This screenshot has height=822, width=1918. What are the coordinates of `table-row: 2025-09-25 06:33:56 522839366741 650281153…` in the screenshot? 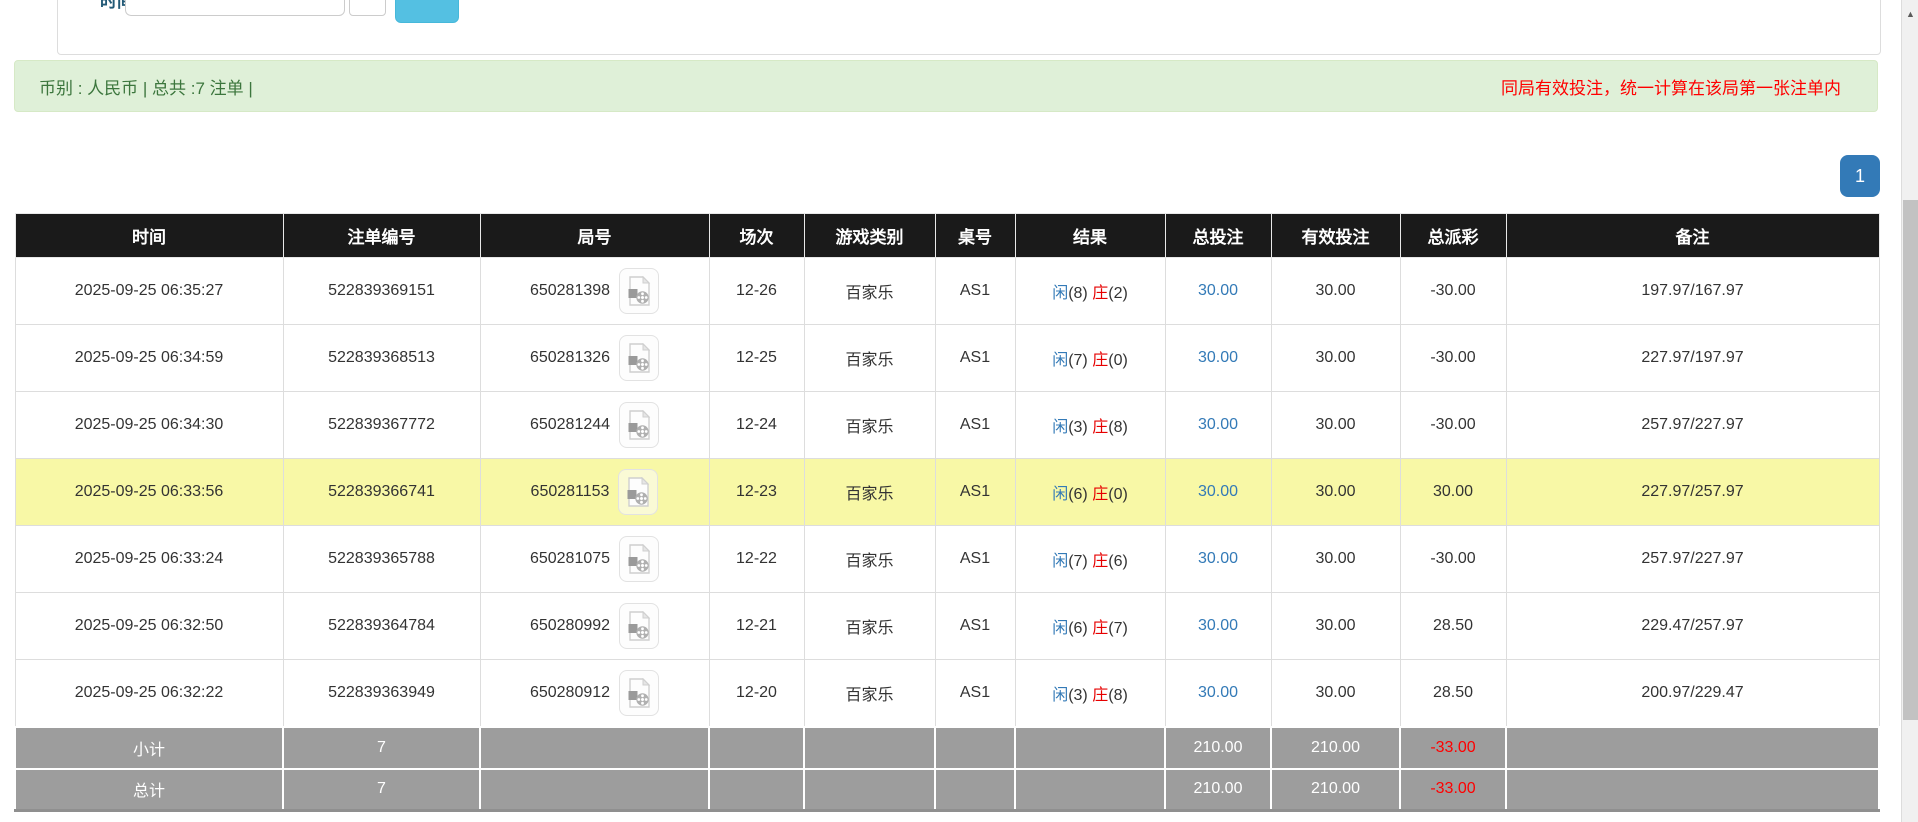 It's located at (947, 492).